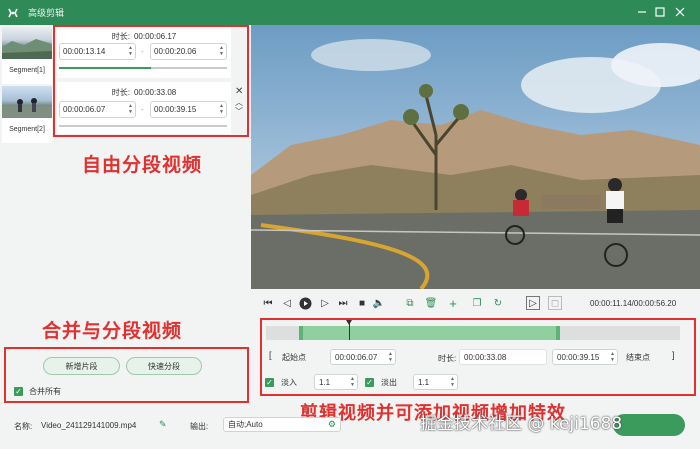 This screenshot has width=700, height=449. What do you see at coordinates (680, 12) in the screenshot?
I see `close-icon` at bounding box center [680, 12].